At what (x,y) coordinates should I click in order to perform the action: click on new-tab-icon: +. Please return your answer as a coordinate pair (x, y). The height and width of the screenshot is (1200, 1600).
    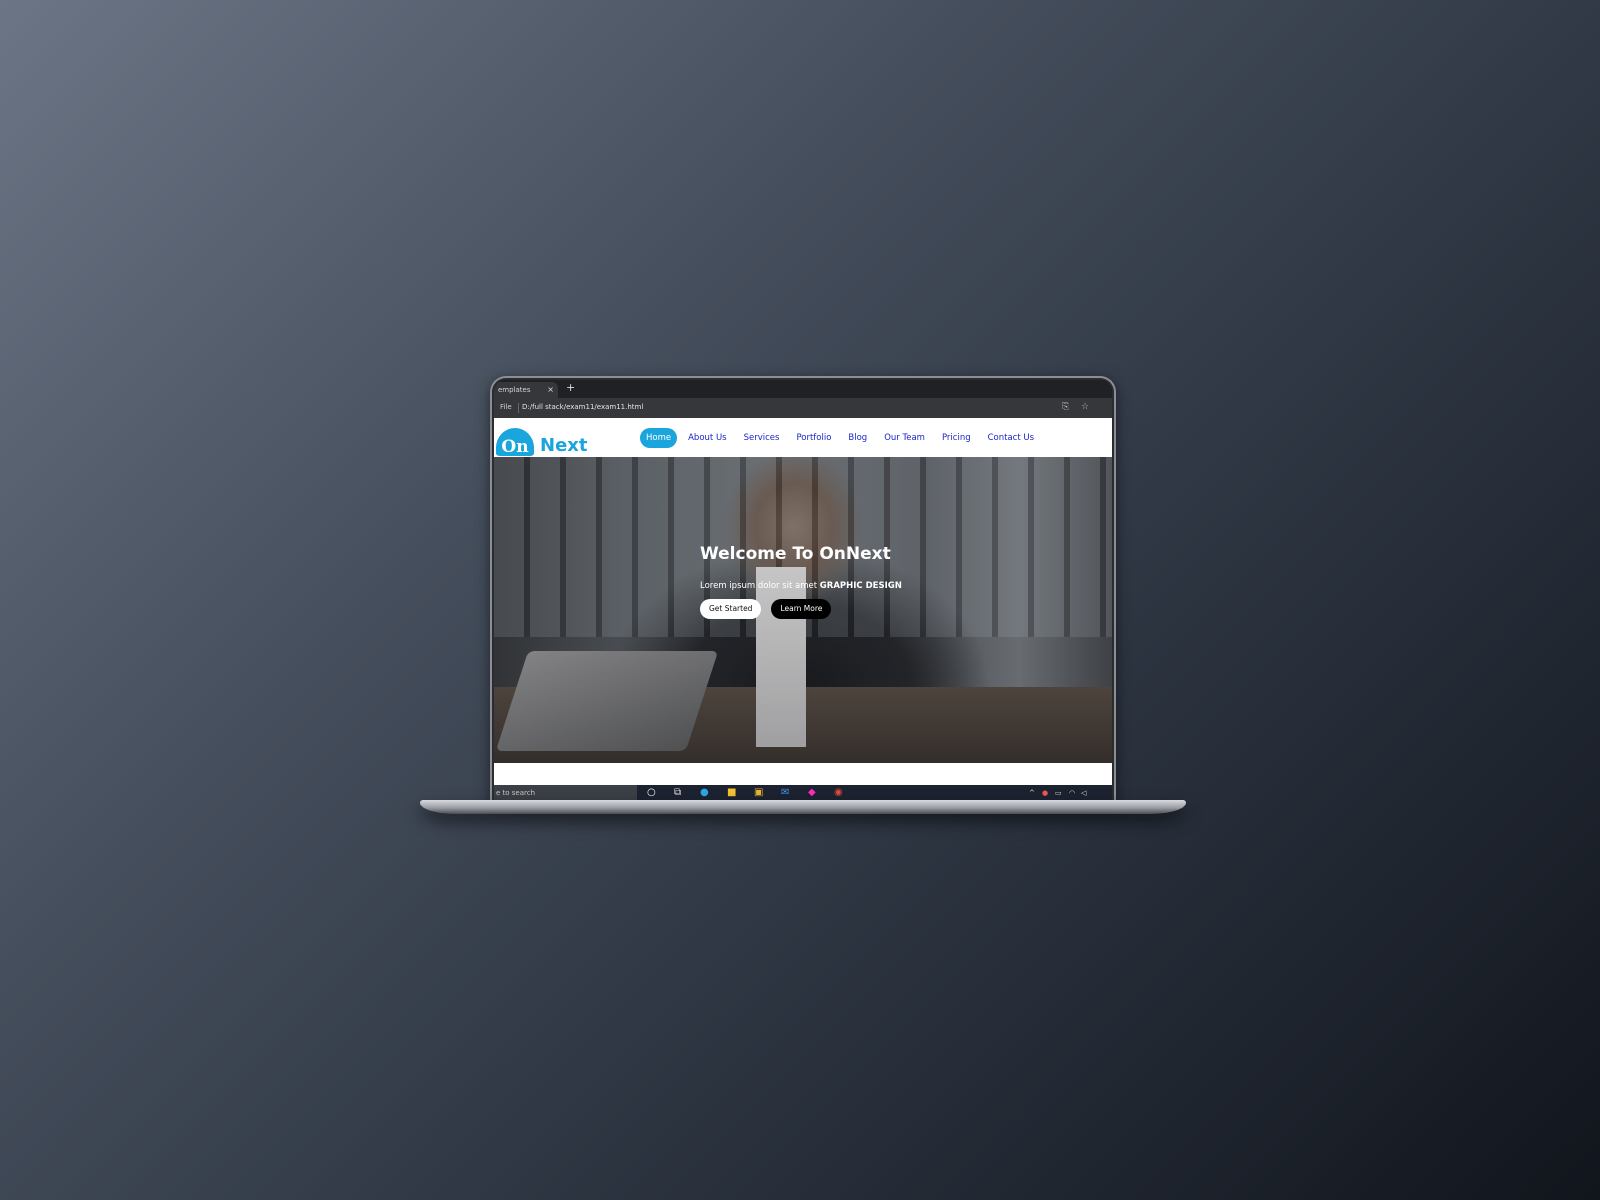
    Looking at the image, I should click on (570, 387).